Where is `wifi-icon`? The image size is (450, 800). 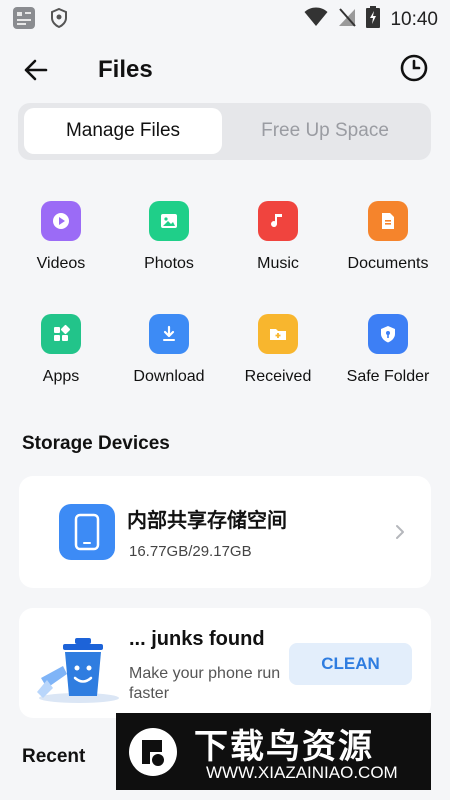
wifi-icon is located at coordinates (316, 19).